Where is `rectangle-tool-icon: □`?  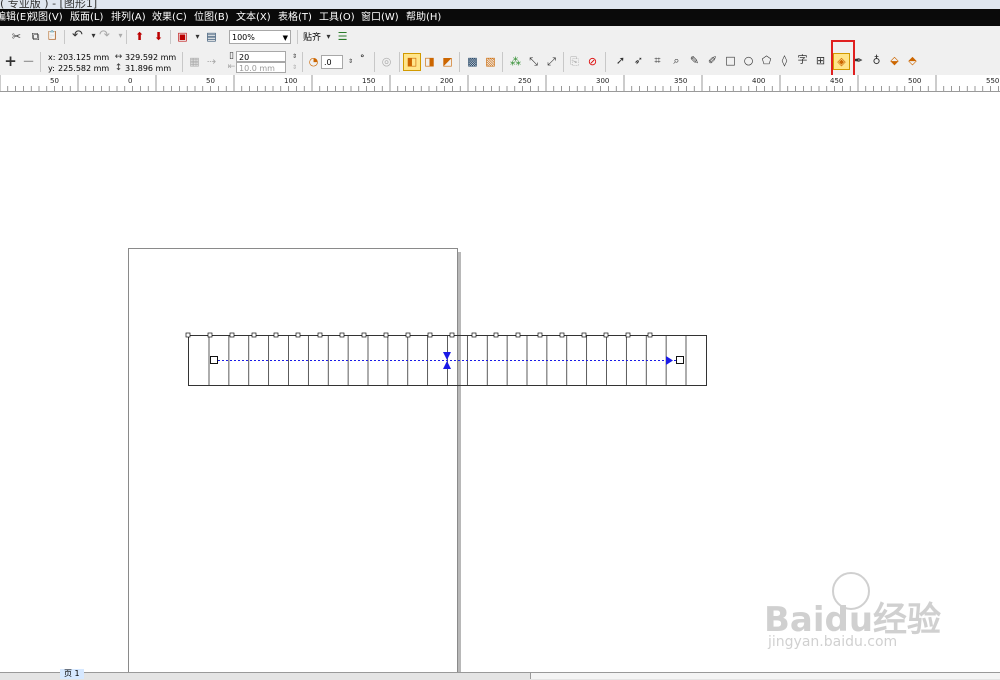 rectangle-tool-icon: □ is located at coordinates (730, 60).